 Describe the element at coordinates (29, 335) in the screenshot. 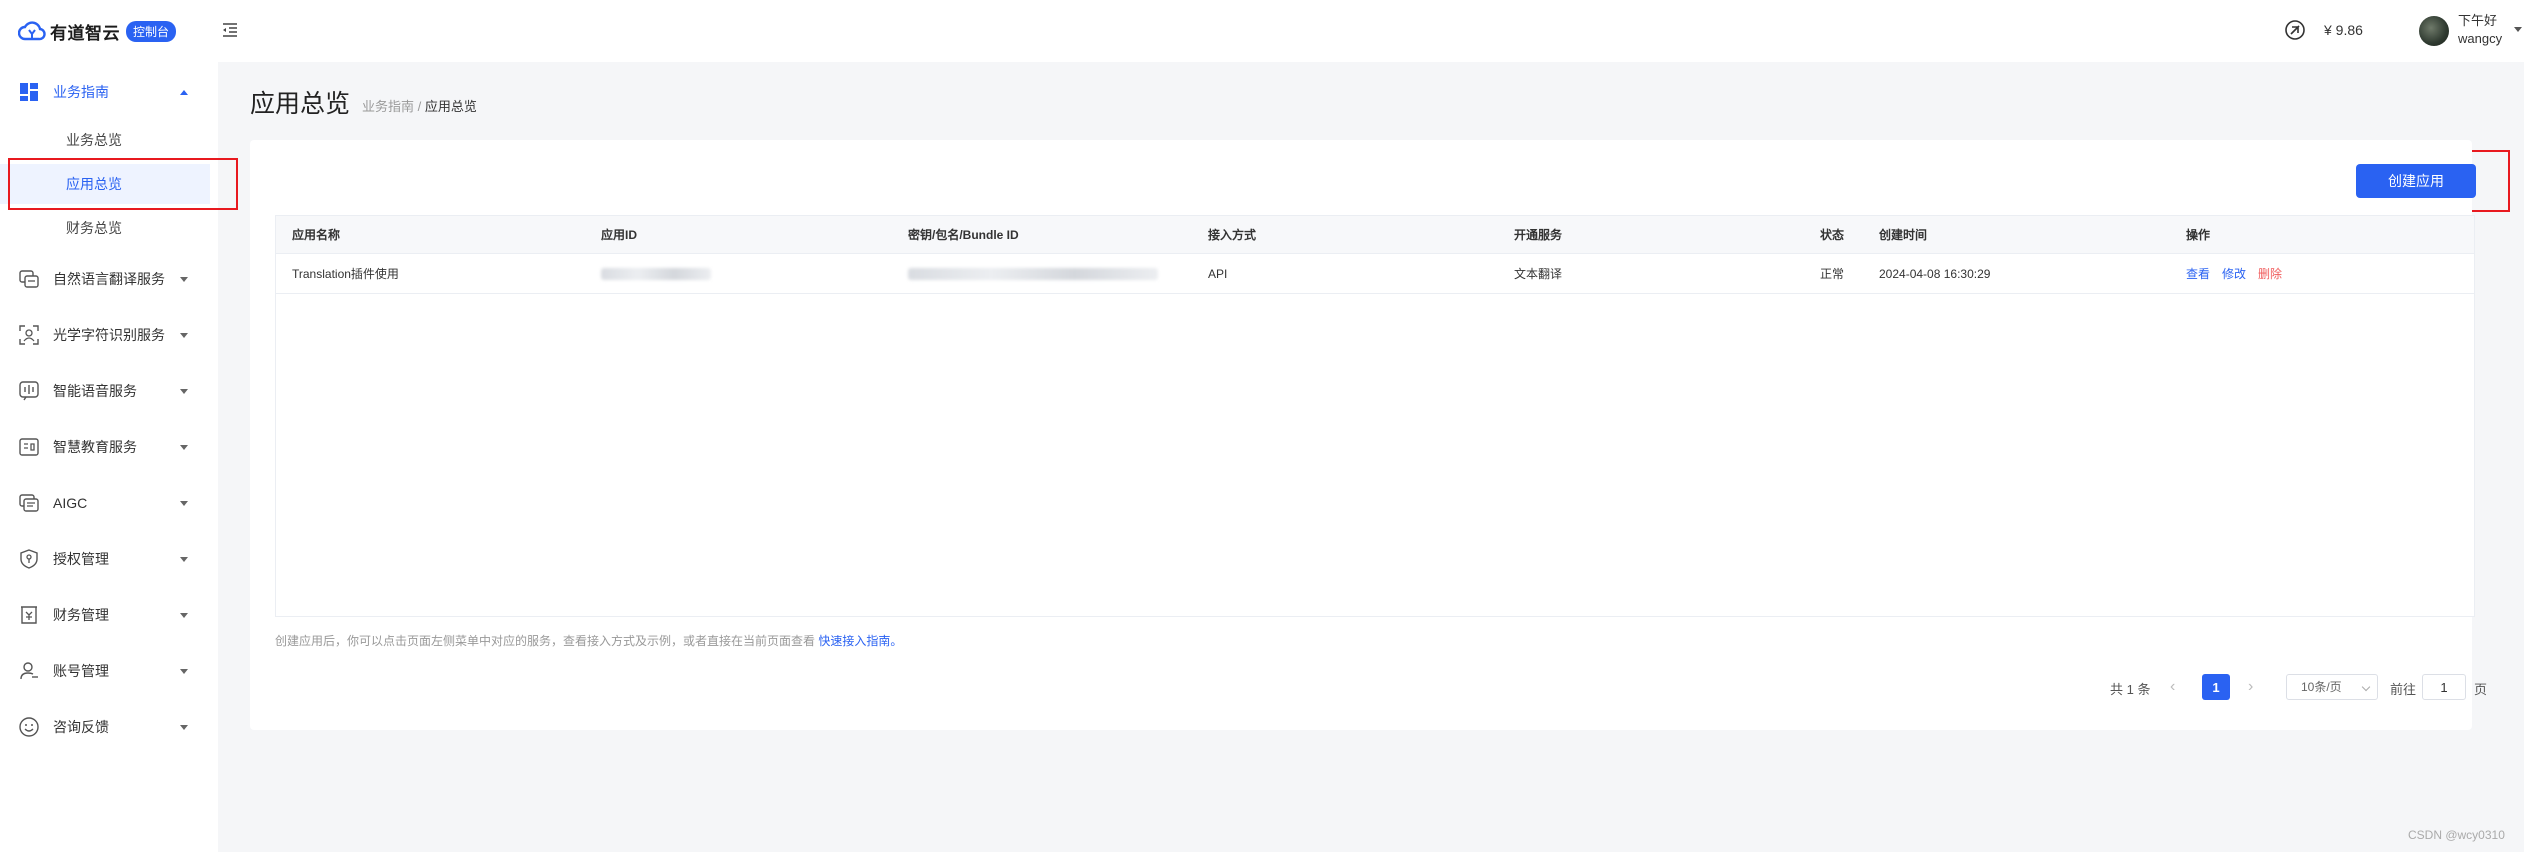

I see `ocr-scan-icon` at that location.